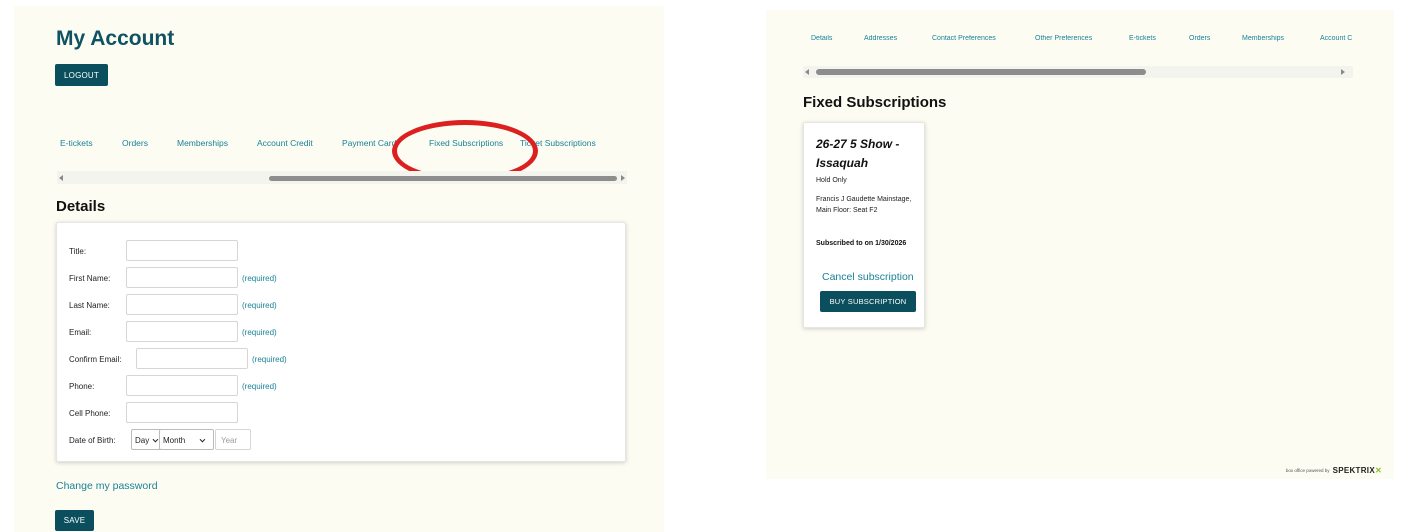  I want to click on page-title: My Account, so click(115, 38).